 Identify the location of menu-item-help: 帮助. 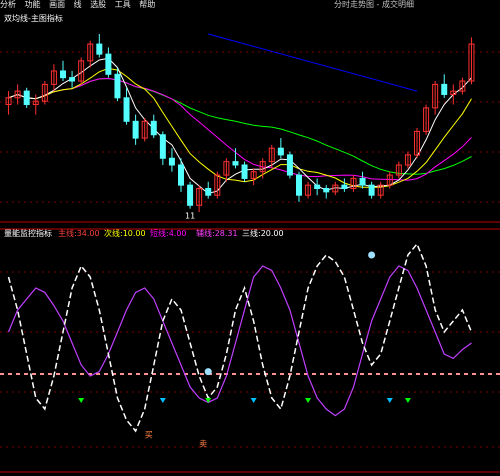
(147, 4).